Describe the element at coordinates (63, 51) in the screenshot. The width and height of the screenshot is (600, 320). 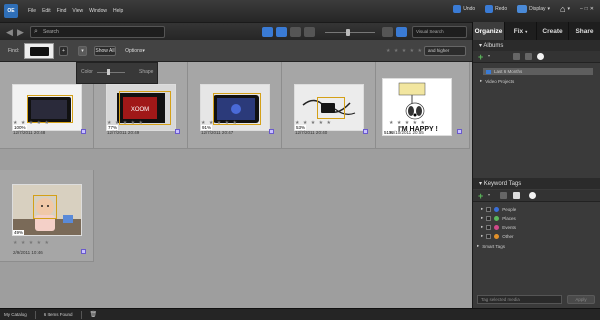
I see `add-find-button: +` at that location.